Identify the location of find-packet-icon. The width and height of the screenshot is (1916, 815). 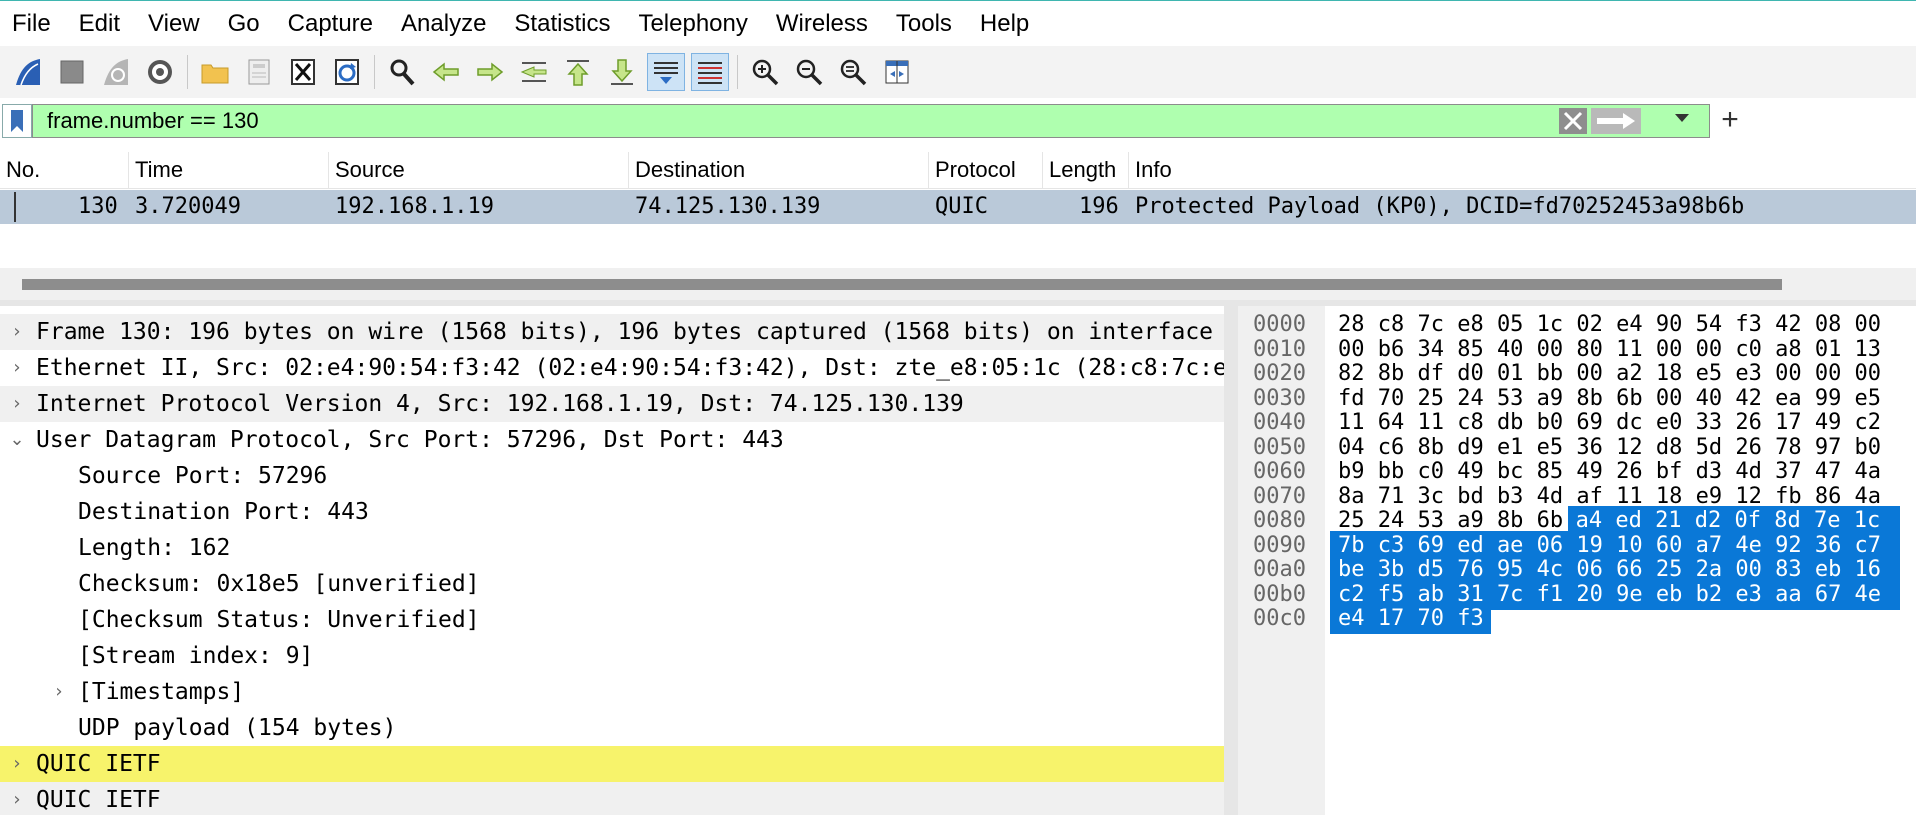
(402, 72).